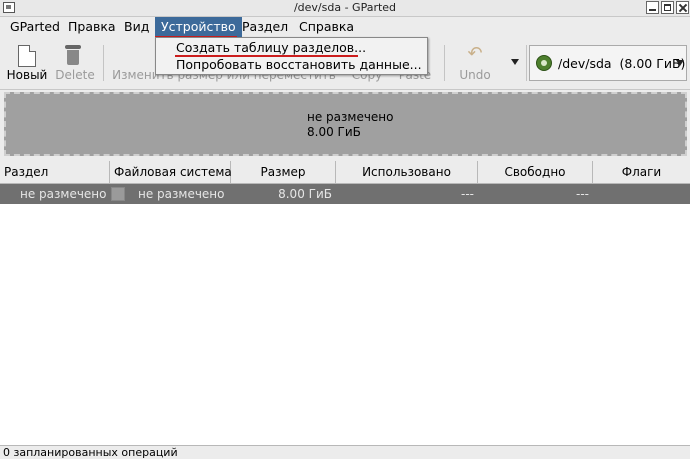  I want to click on disk-icon, so click(544, 63).